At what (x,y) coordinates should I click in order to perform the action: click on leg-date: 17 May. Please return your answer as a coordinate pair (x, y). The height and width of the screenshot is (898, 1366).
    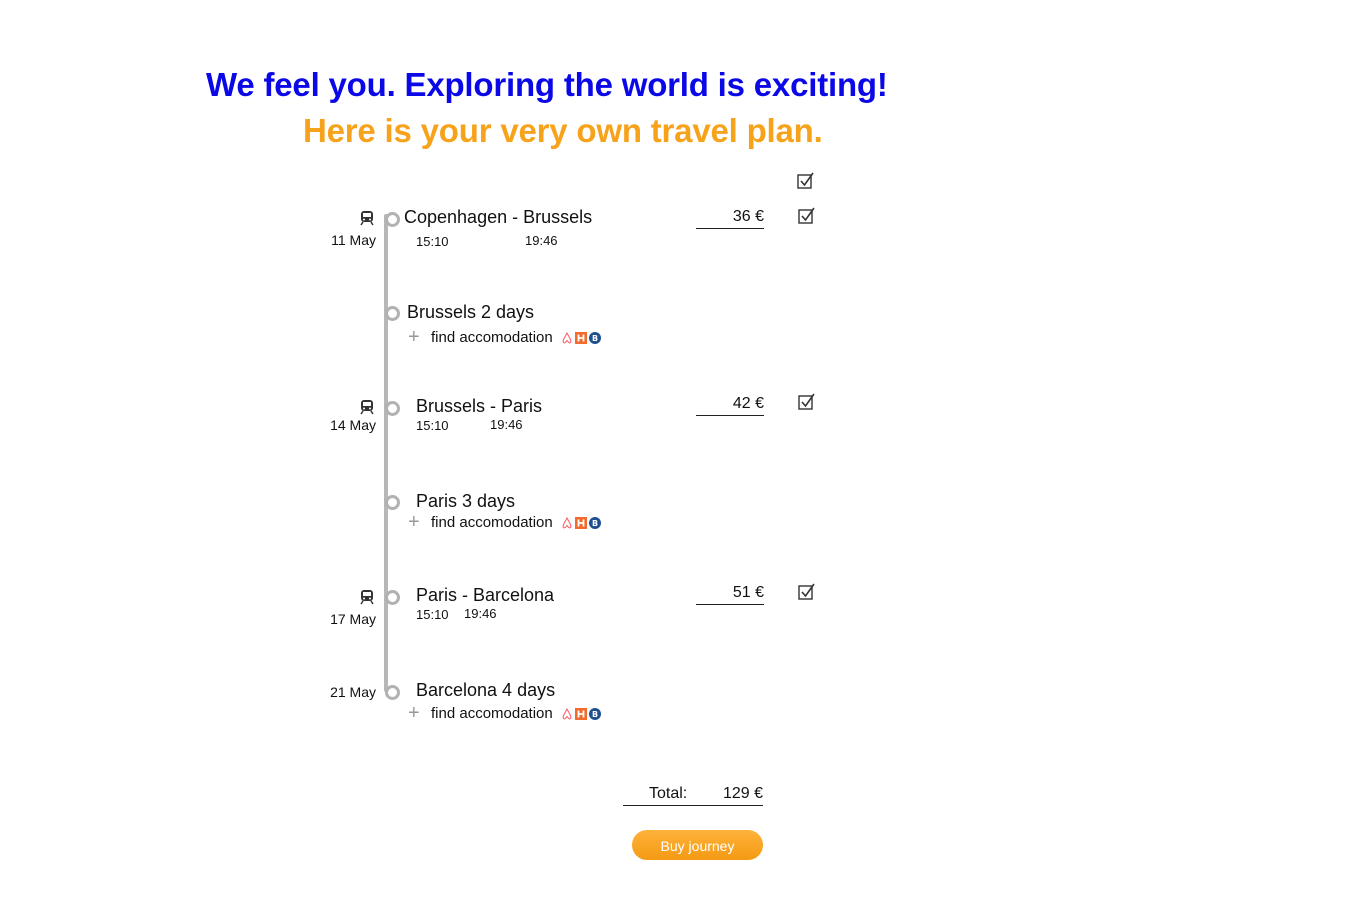
    Looking at the image, I should click on (353, 619).